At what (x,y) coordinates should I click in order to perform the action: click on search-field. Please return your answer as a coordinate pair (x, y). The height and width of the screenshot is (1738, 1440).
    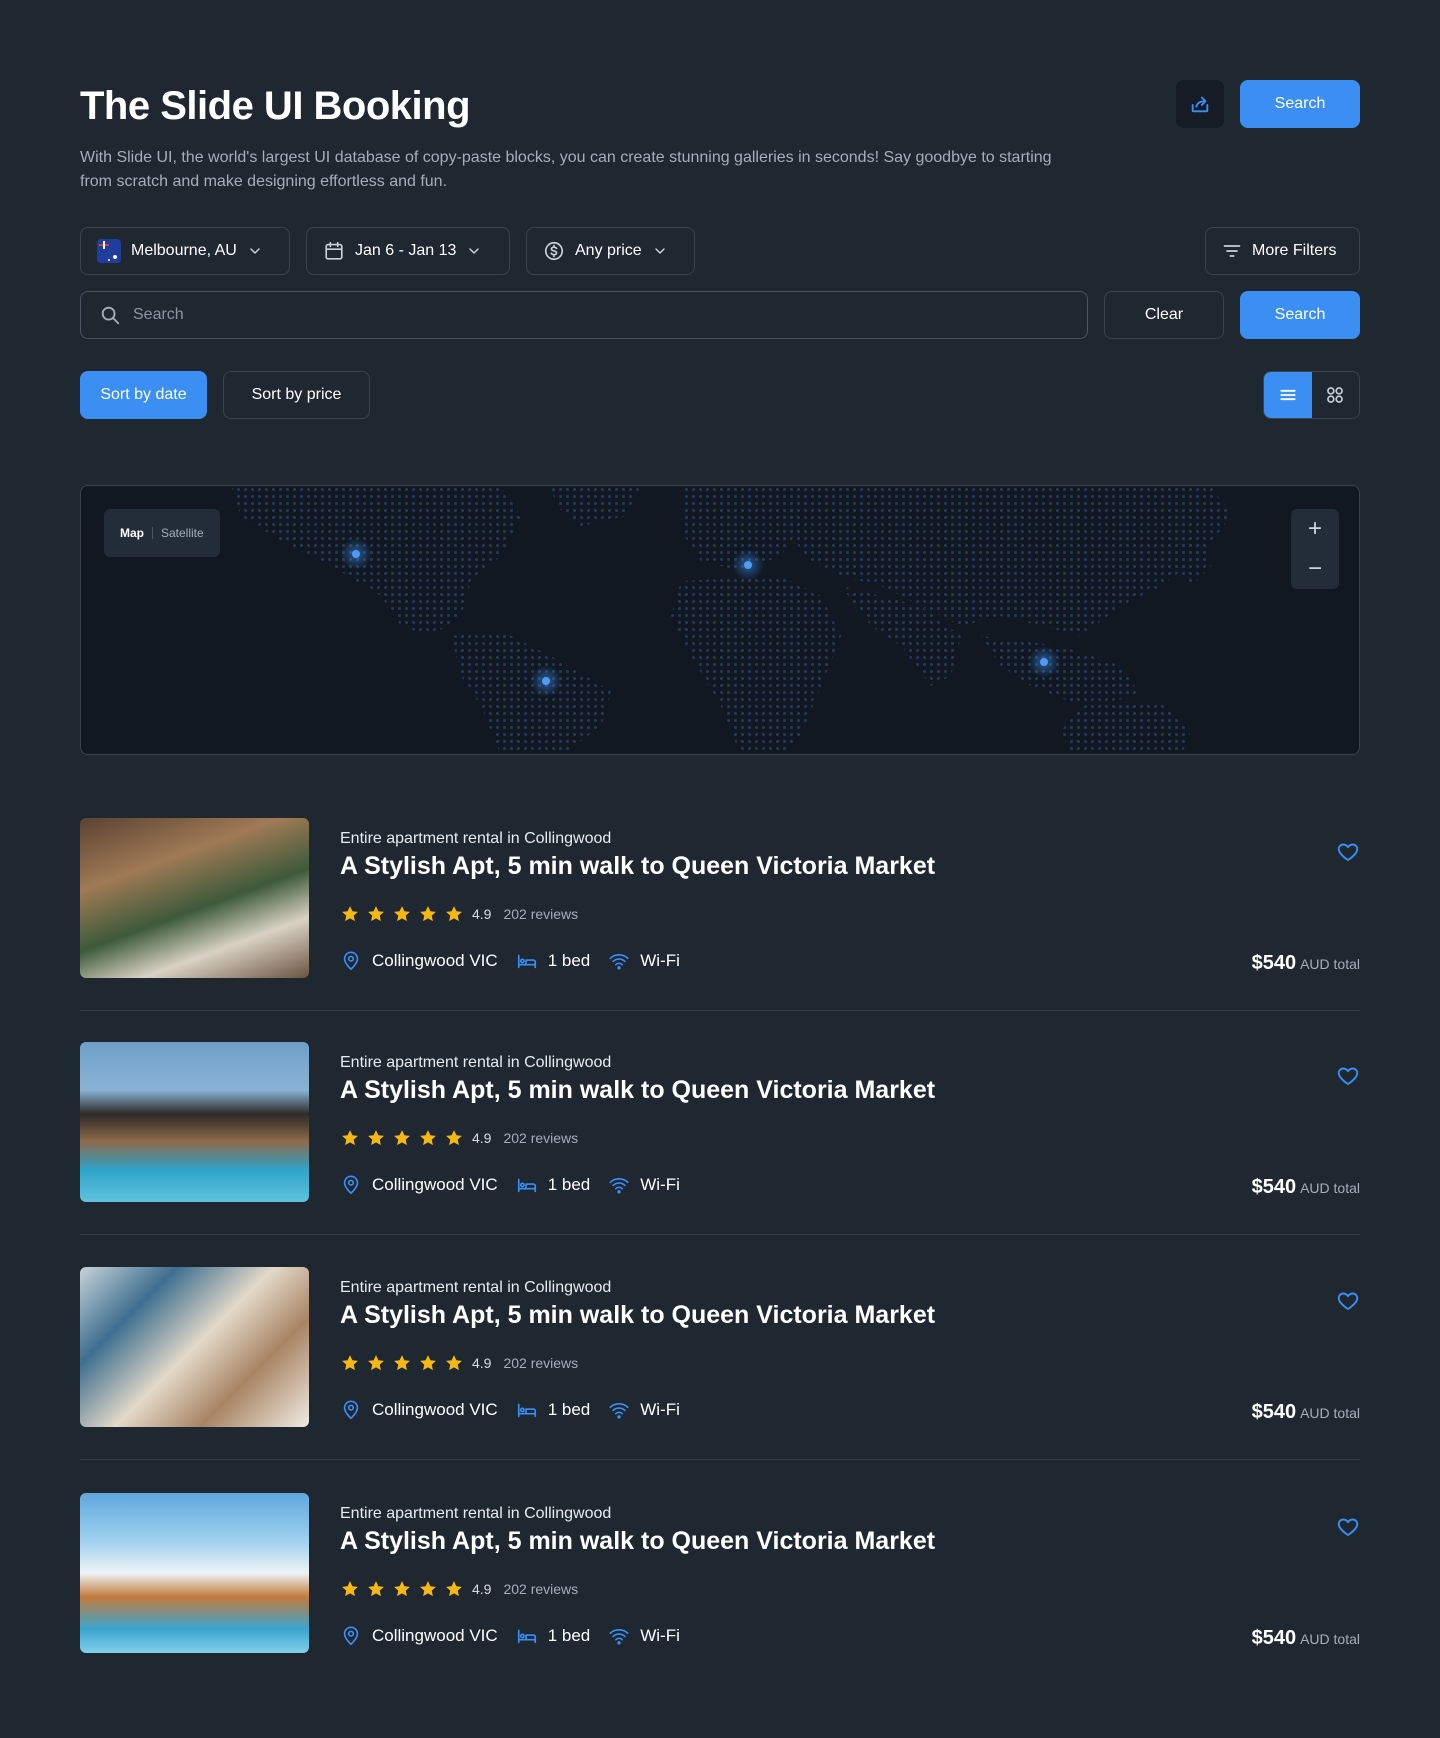
    Looking at the image, I should click on (584, 315).